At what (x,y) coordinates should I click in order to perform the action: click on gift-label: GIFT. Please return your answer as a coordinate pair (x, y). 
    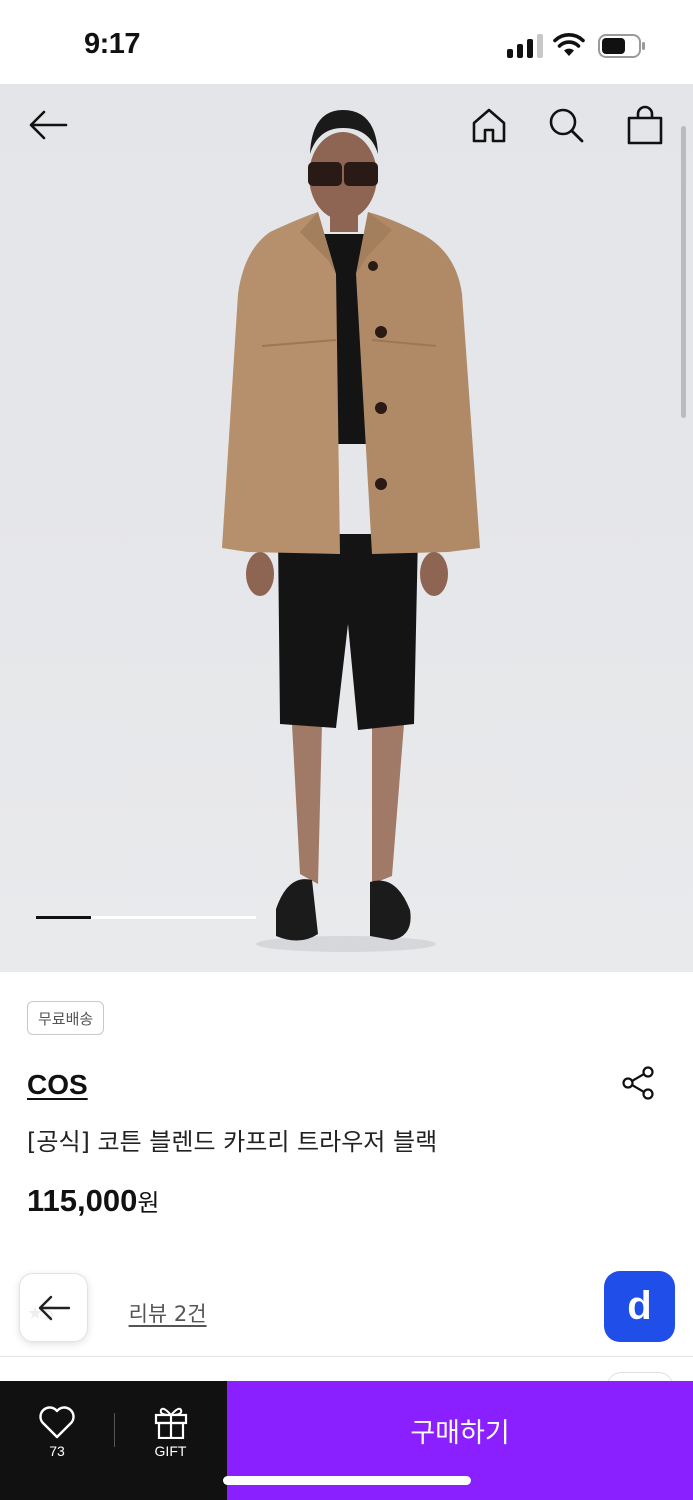
    Looking at the image, I should click on (170, 1451).